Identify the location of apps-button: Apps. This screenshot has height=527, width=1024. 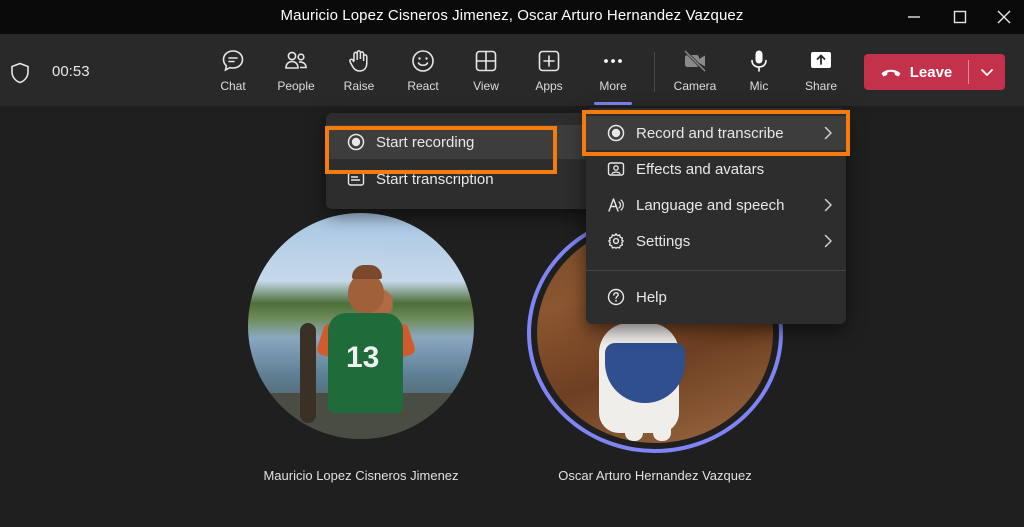
(549, 72).